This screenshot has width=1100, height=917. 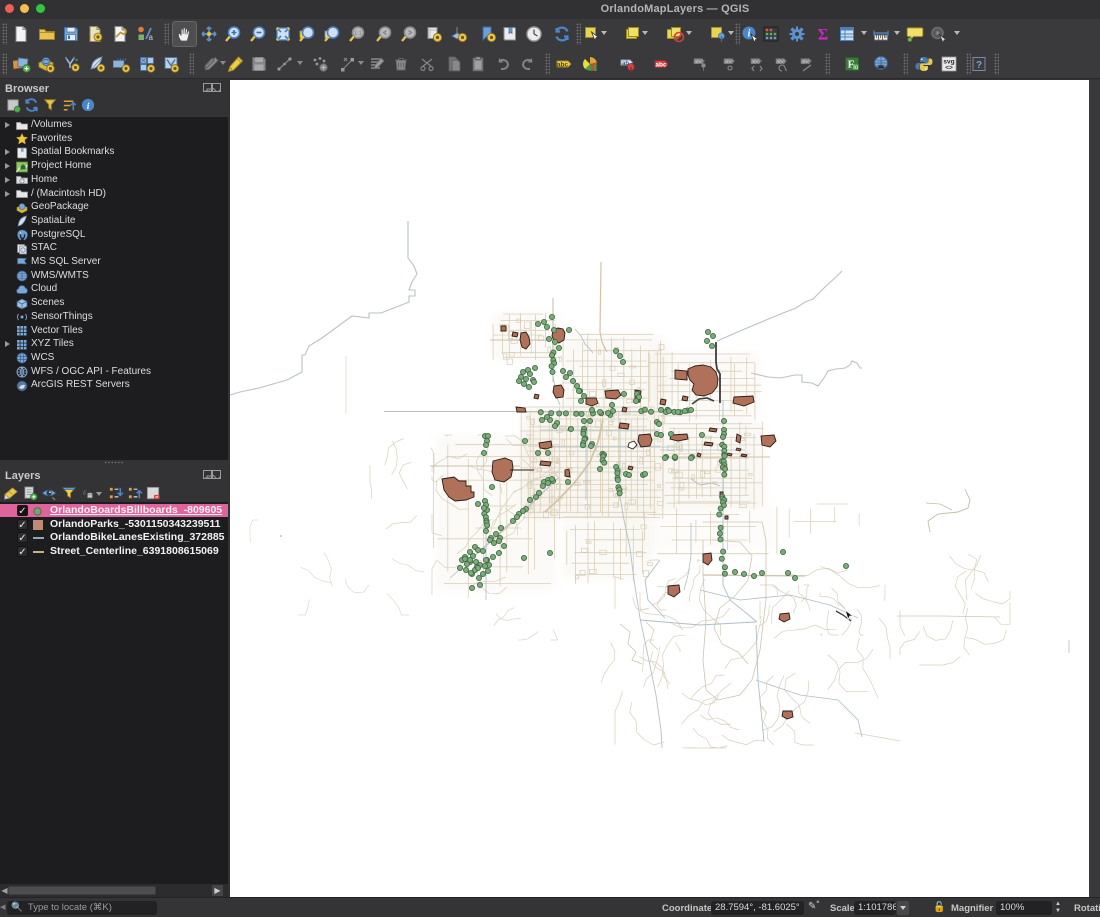 What do you see at coordinates (151, 37) in the screenshot?
I see `svg-text: a` at bounding box center [151, 37].